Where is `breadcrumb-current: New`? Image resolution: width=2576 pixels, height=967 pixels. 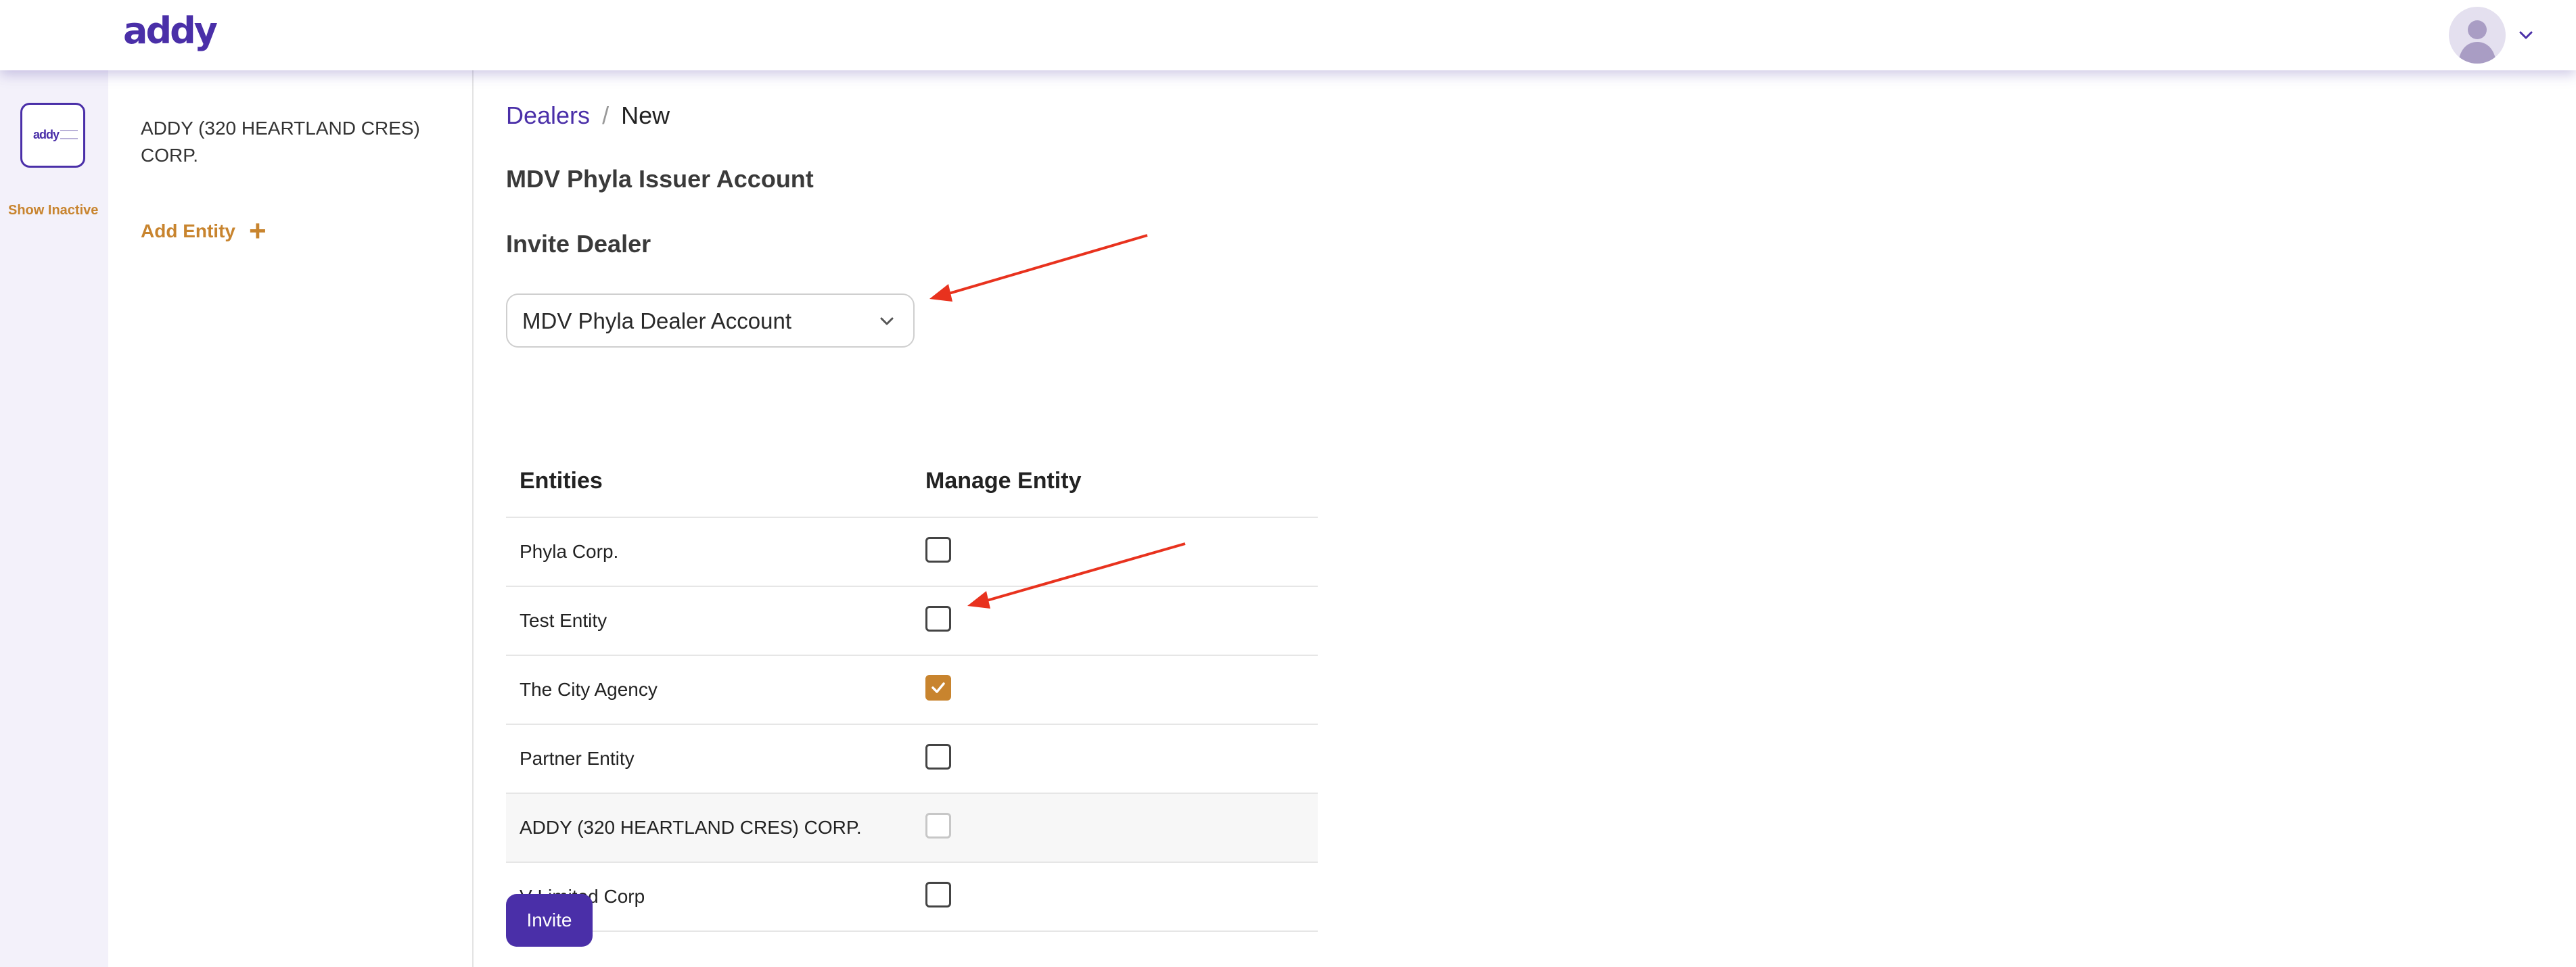 breadcrumb-current: New is located at coordinates (645, 115).